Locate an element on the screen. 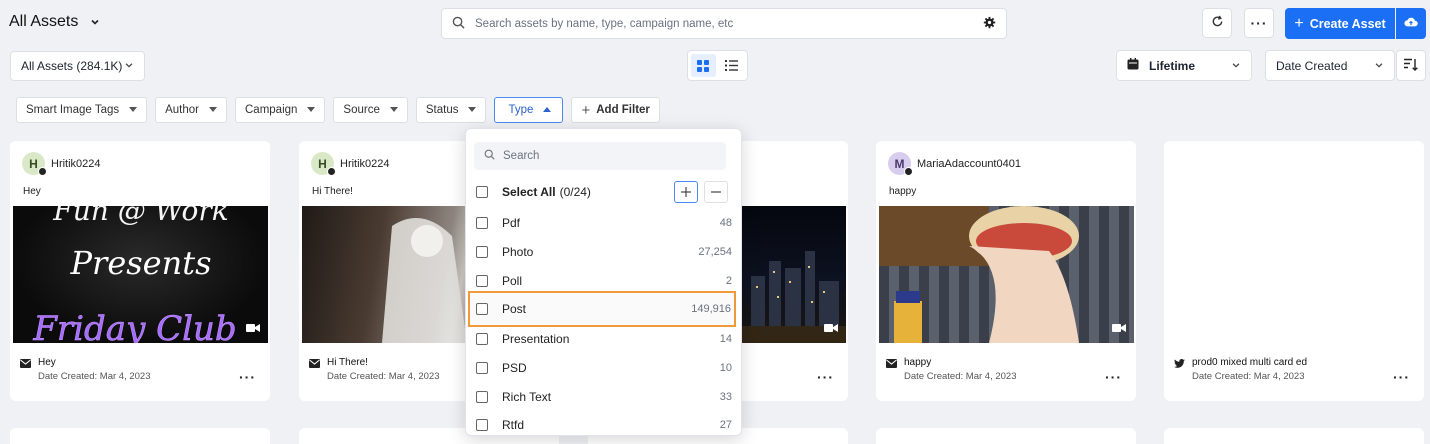  view-toggle is located at coordinates (717, 65).